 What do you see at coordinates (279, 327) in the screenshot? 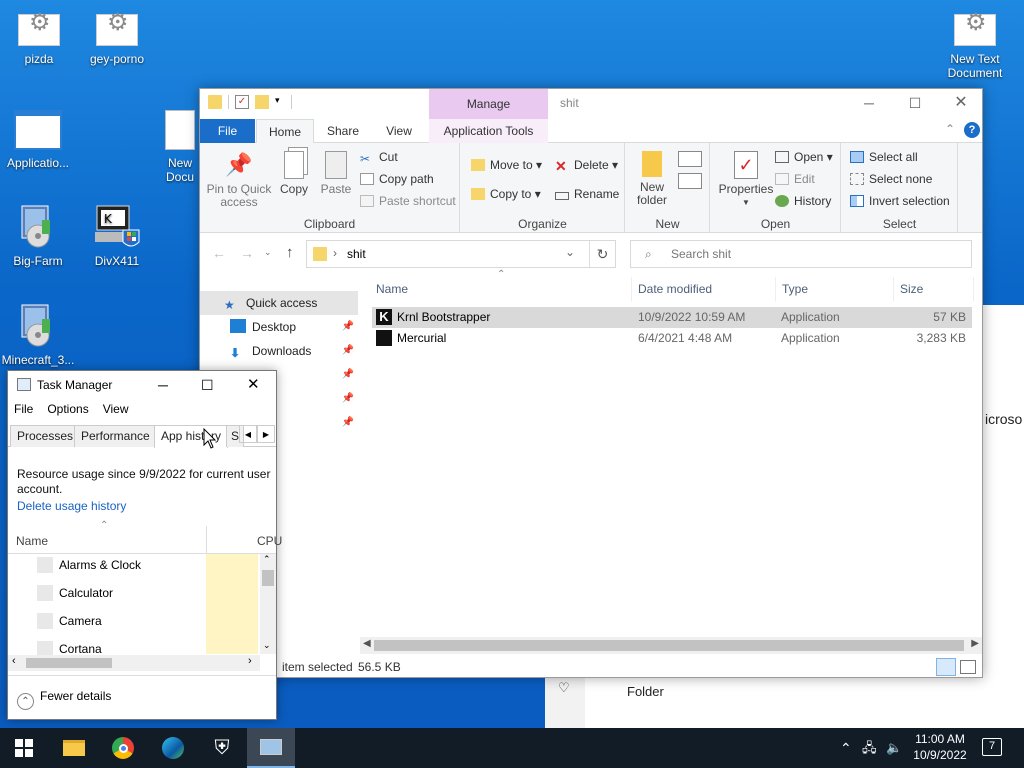
I see `nav-item-desktop: Desktop 📌` at bounding box center [279, 327].